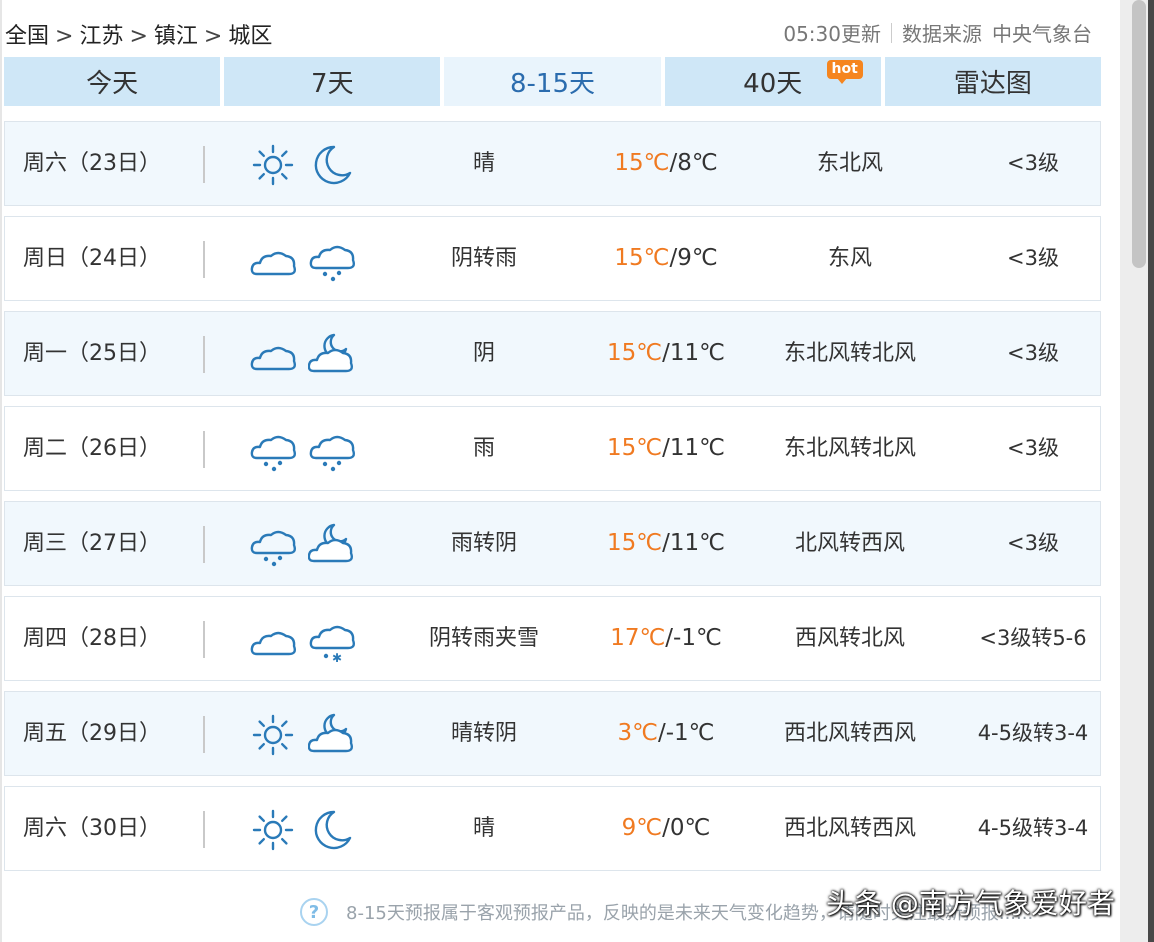 Image resolution: width=1154 pixels, height=942 pixels. I want to click on data-source-name: 中央气象台, so click(1042, 34).